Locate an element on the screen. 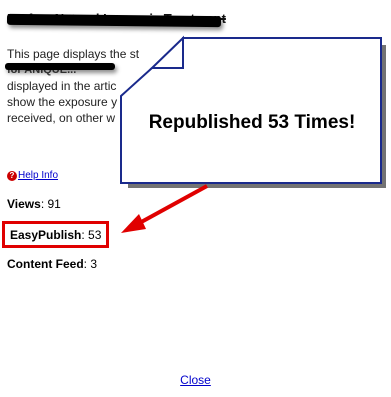 Image resolution: width=391 pixels, height=397 pixels. title-redaction is located at coordinates (114, 20).